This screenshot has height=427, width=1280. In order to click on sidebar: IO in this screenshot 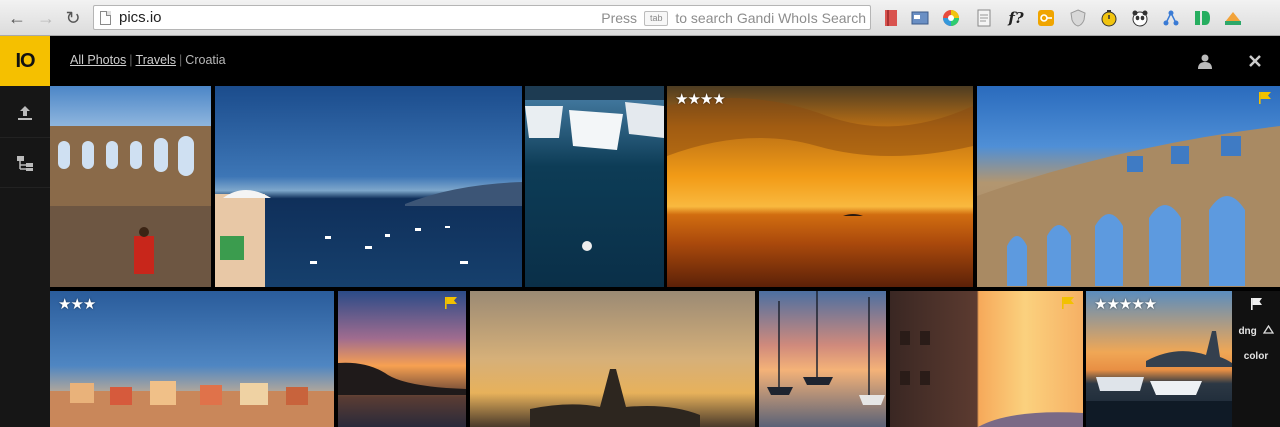, I will do `click(25, 231)`.